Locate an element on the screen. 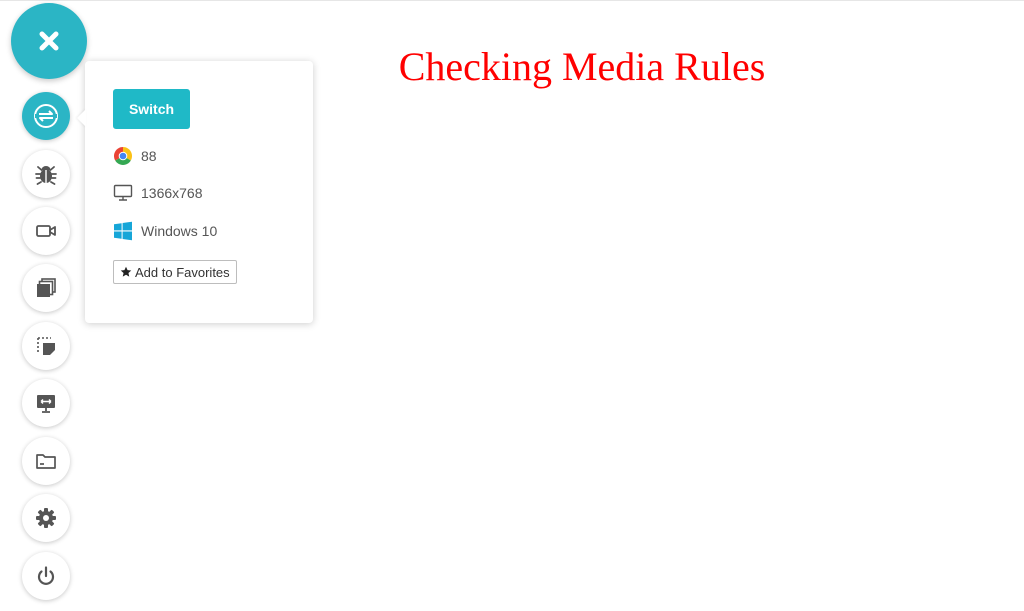 The height and width of the screenshot is (611, 1024). resolution-button is located at coordinates (46, 403).